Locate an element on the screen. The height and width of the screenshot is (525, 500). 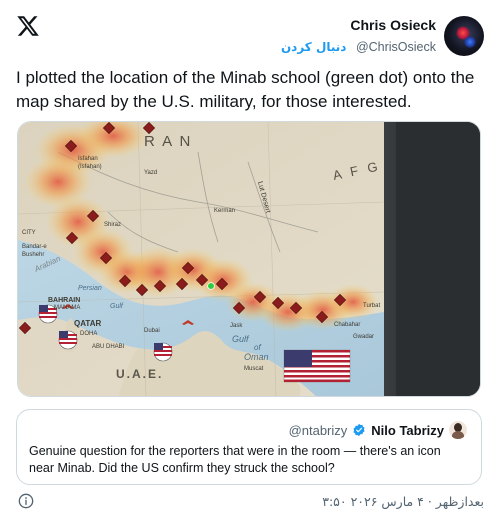
label-gulf: Gulf is located at coordinates (117, 306).